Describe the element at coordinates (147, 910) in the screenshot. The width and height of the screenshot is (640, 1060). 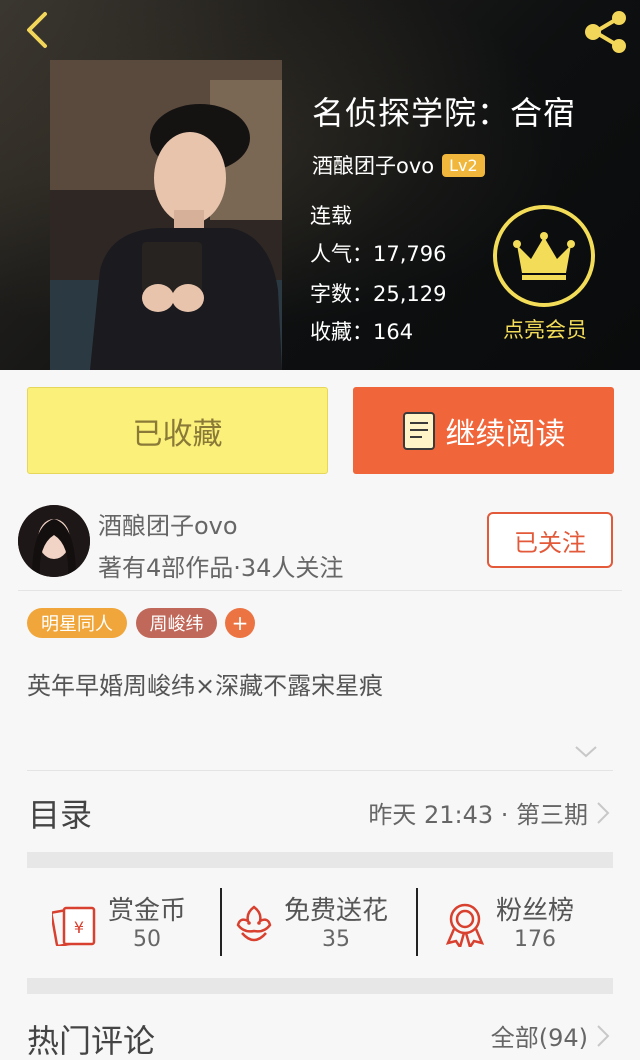
I see `reward-coins-label: 赏金币` at that location.